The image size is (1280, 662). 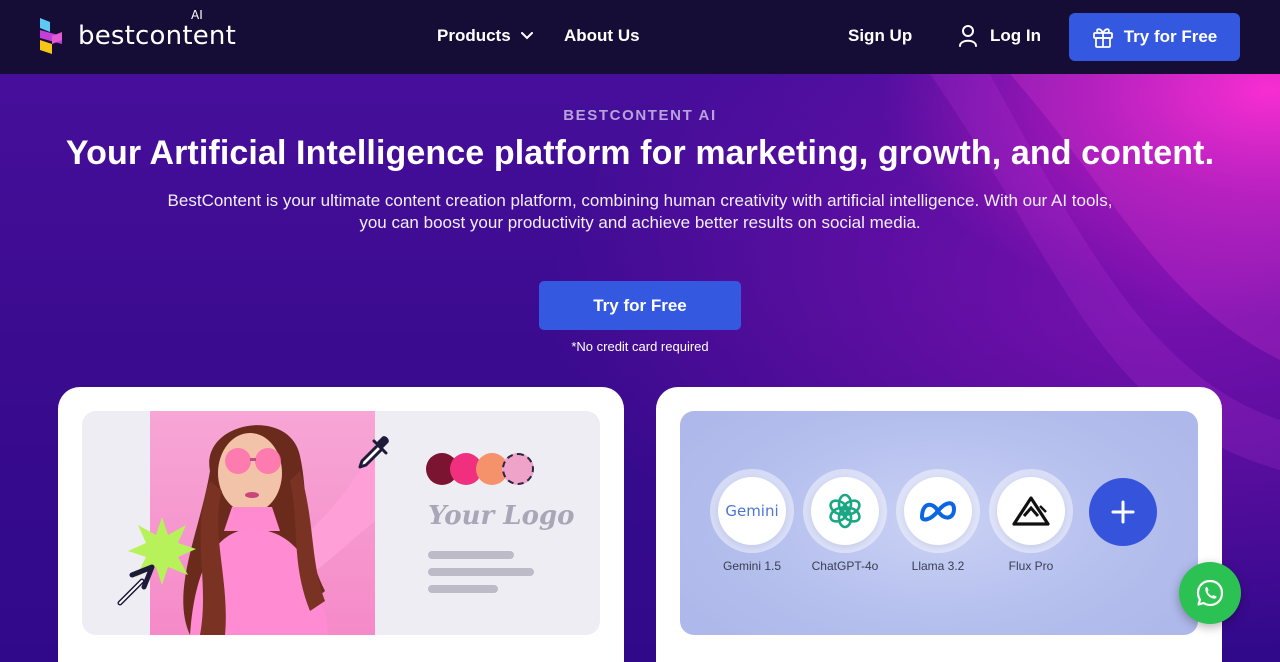 What do you see at coordinates (51, 36) in the screenshot?
I see `brand-mark-icon` at bounding box center [51, 36].